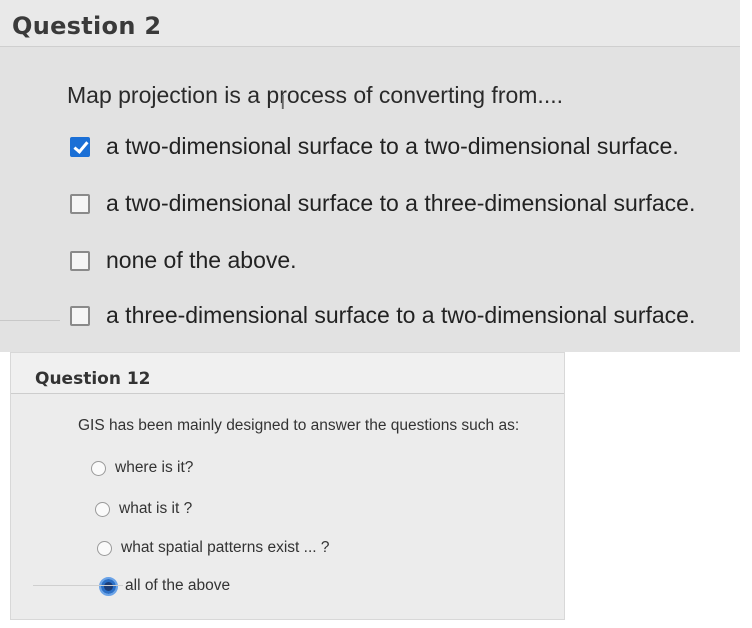 The width and height of the screenshot is (752, 628). What do you see at coordinates (155, 509) in the screenshot?
I see `q12-option-2-label: what is it ?` at bounding box center [155, 509].